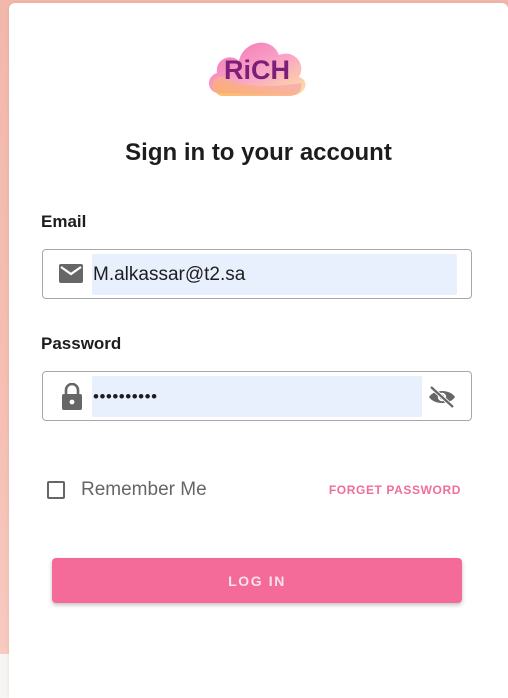  I want to click on password-field: ••••••••••, so click(257, 396).